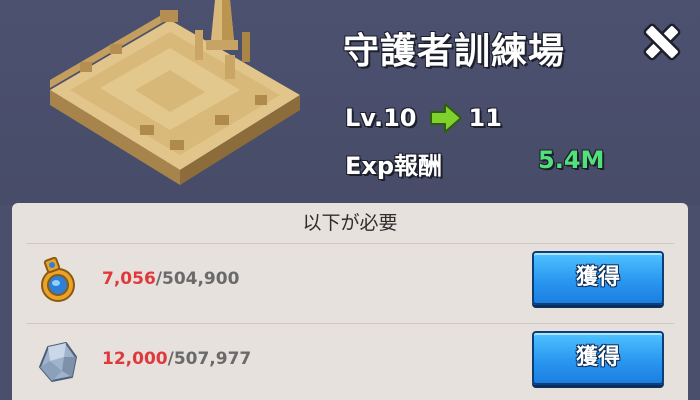 The image size is (700, 400). What do you see at coordinates (58, 362) in the screenshot?
I see `stone-ore-icon` at bounding box center [58, 362].